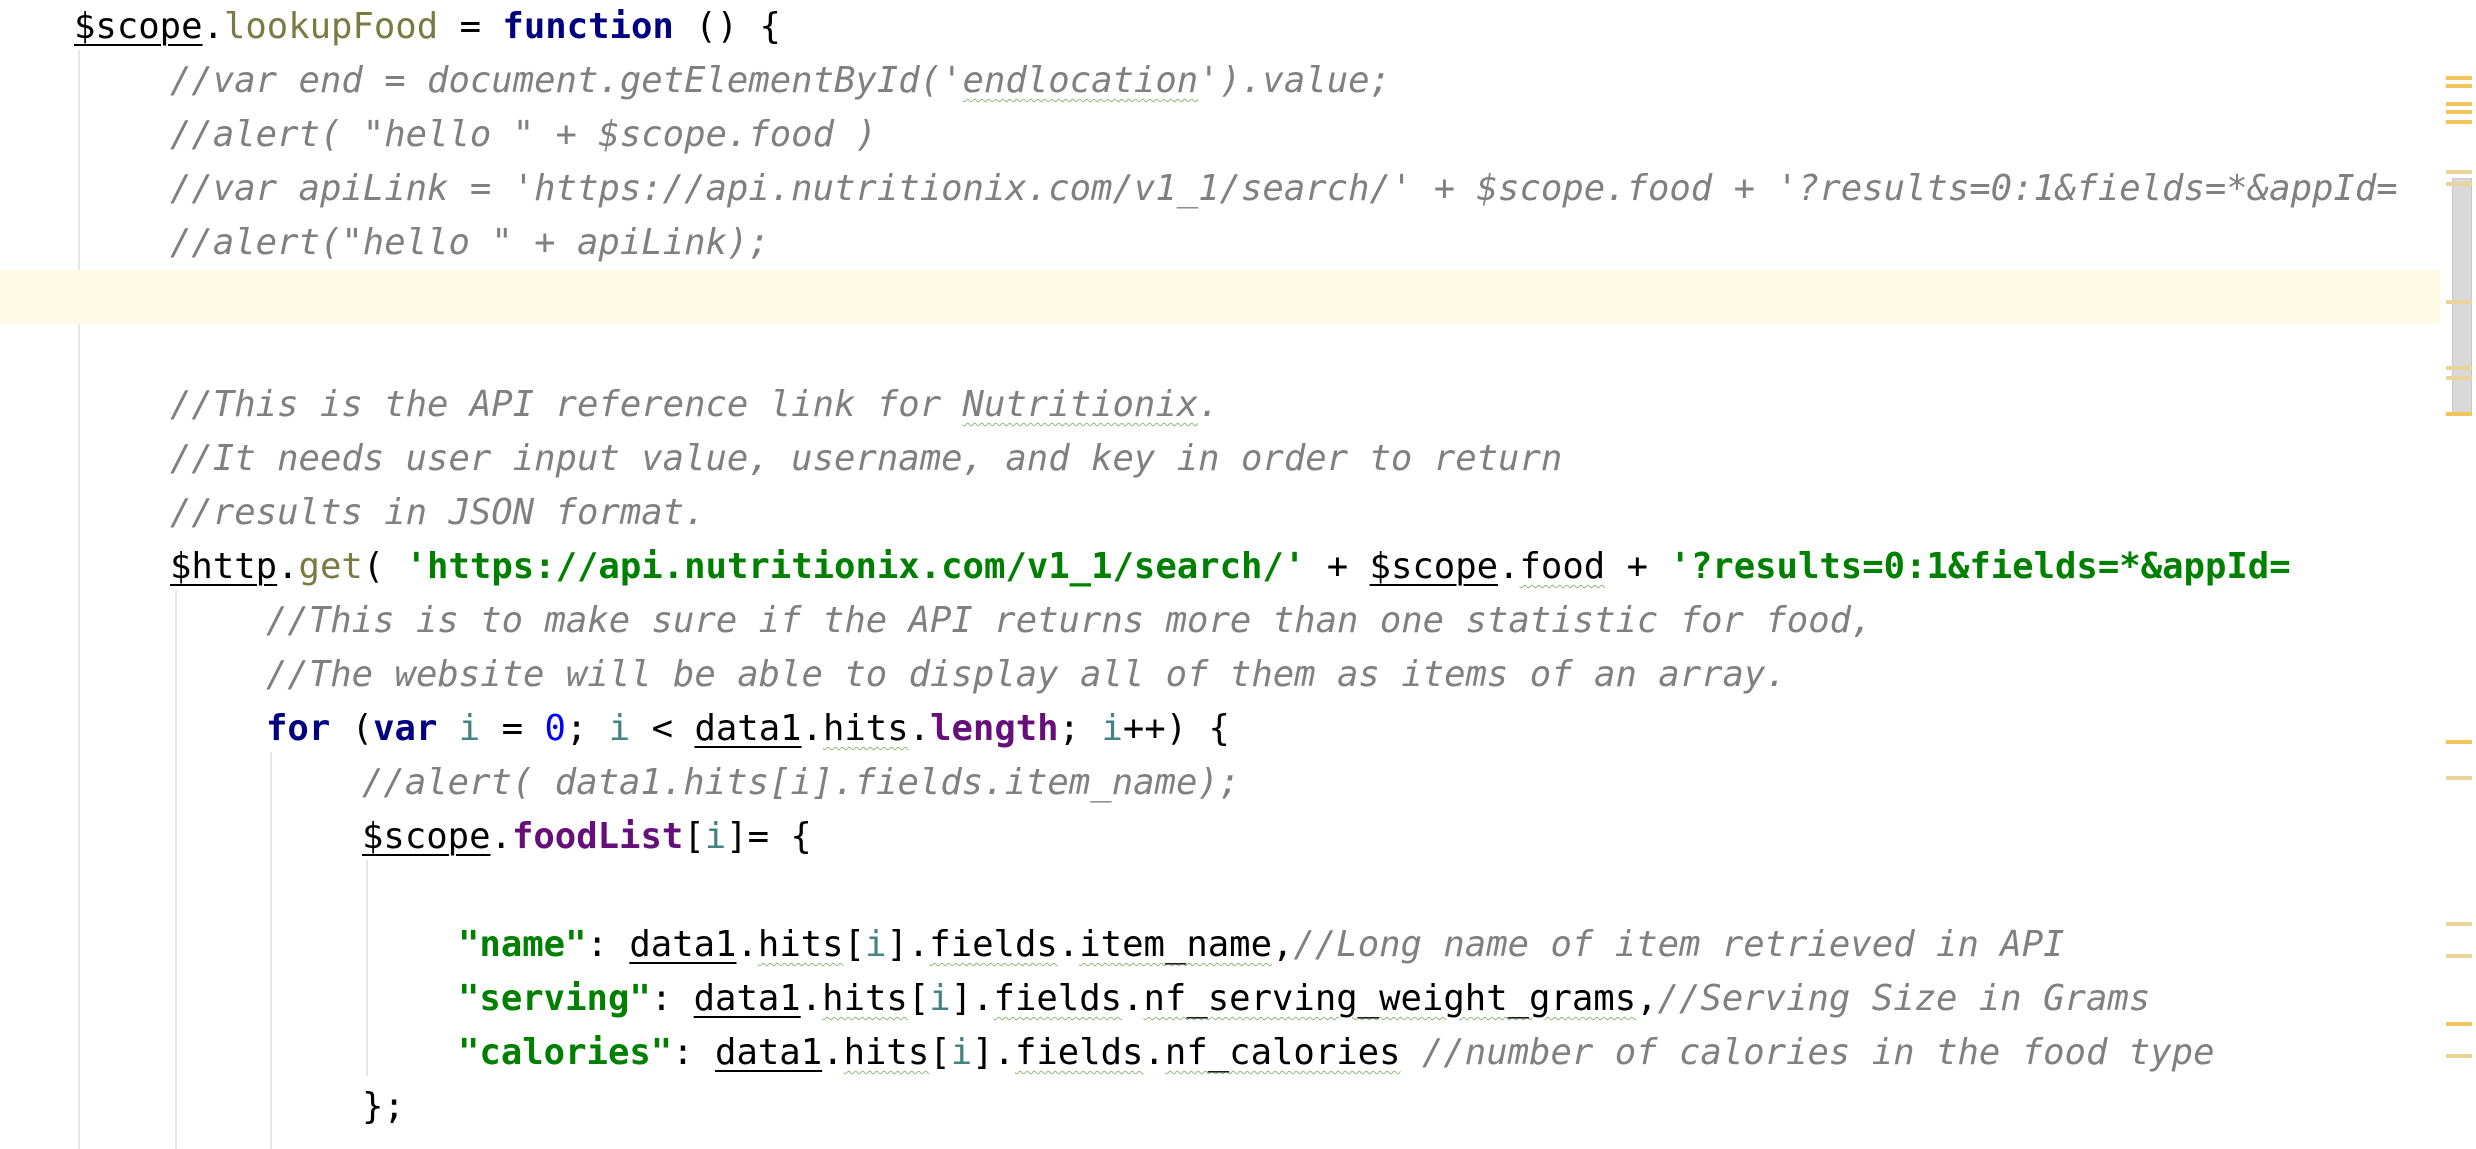 This screenshot has height=1149, width=2476. What do you see at coordinates (383, 1106) in the screenshot?
I see `code-token: };` at bounding box center [383, 1106].